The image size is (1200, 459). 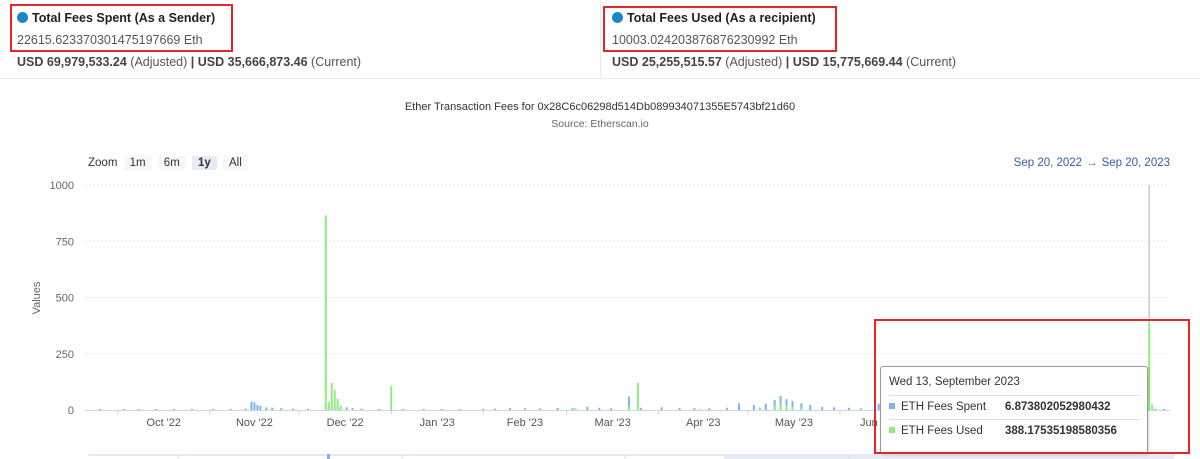 What do you see at coordinates (65, 299) in the screenshot?
I see `y-tick-label: 500` at bounding box center [65, 299].